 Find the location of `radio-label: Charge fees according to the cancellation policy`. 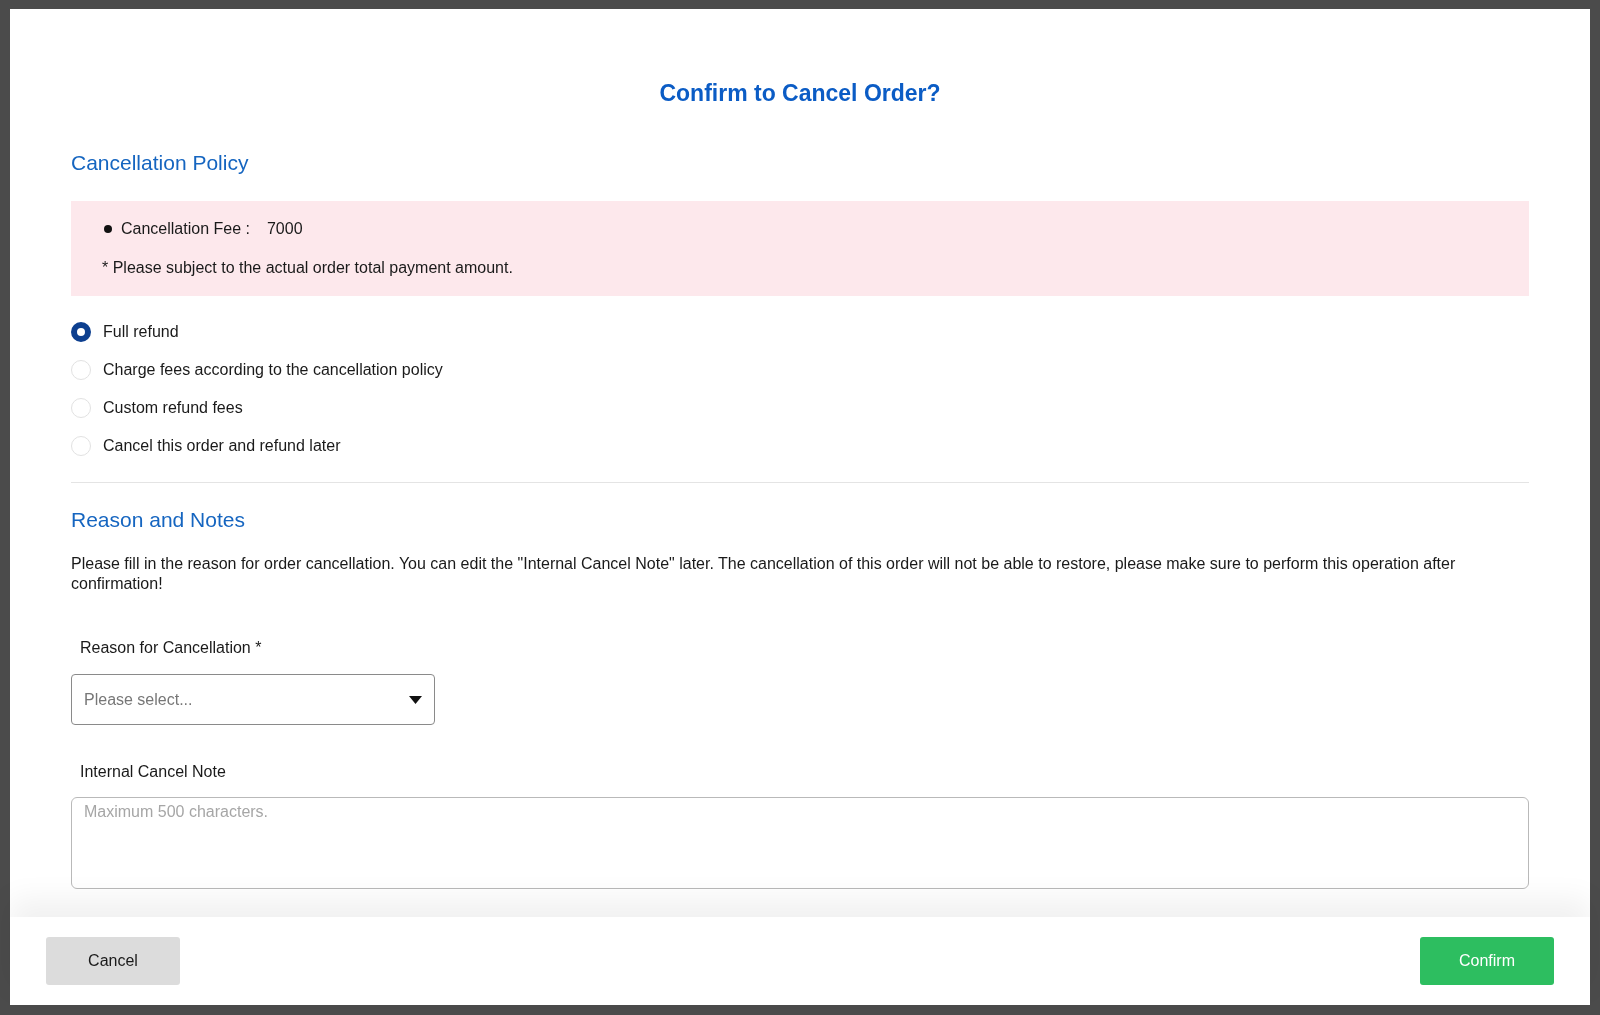

radio-label: Charge fees according to the cancellation policy is located at coordinates (273, 370).